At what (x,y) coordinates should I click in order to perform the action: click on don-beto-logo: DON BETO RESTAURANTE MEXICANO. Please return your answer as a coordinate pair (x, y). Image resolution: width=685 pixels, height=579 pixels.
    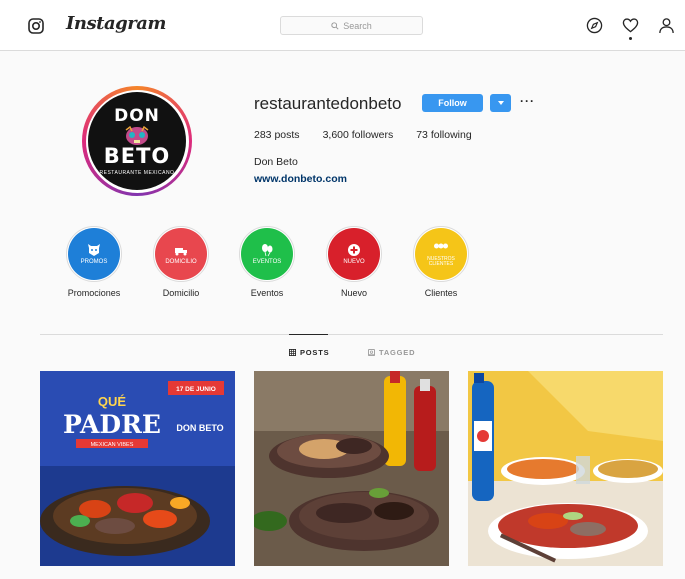
    Looking at the image, I should click on (137, 141).